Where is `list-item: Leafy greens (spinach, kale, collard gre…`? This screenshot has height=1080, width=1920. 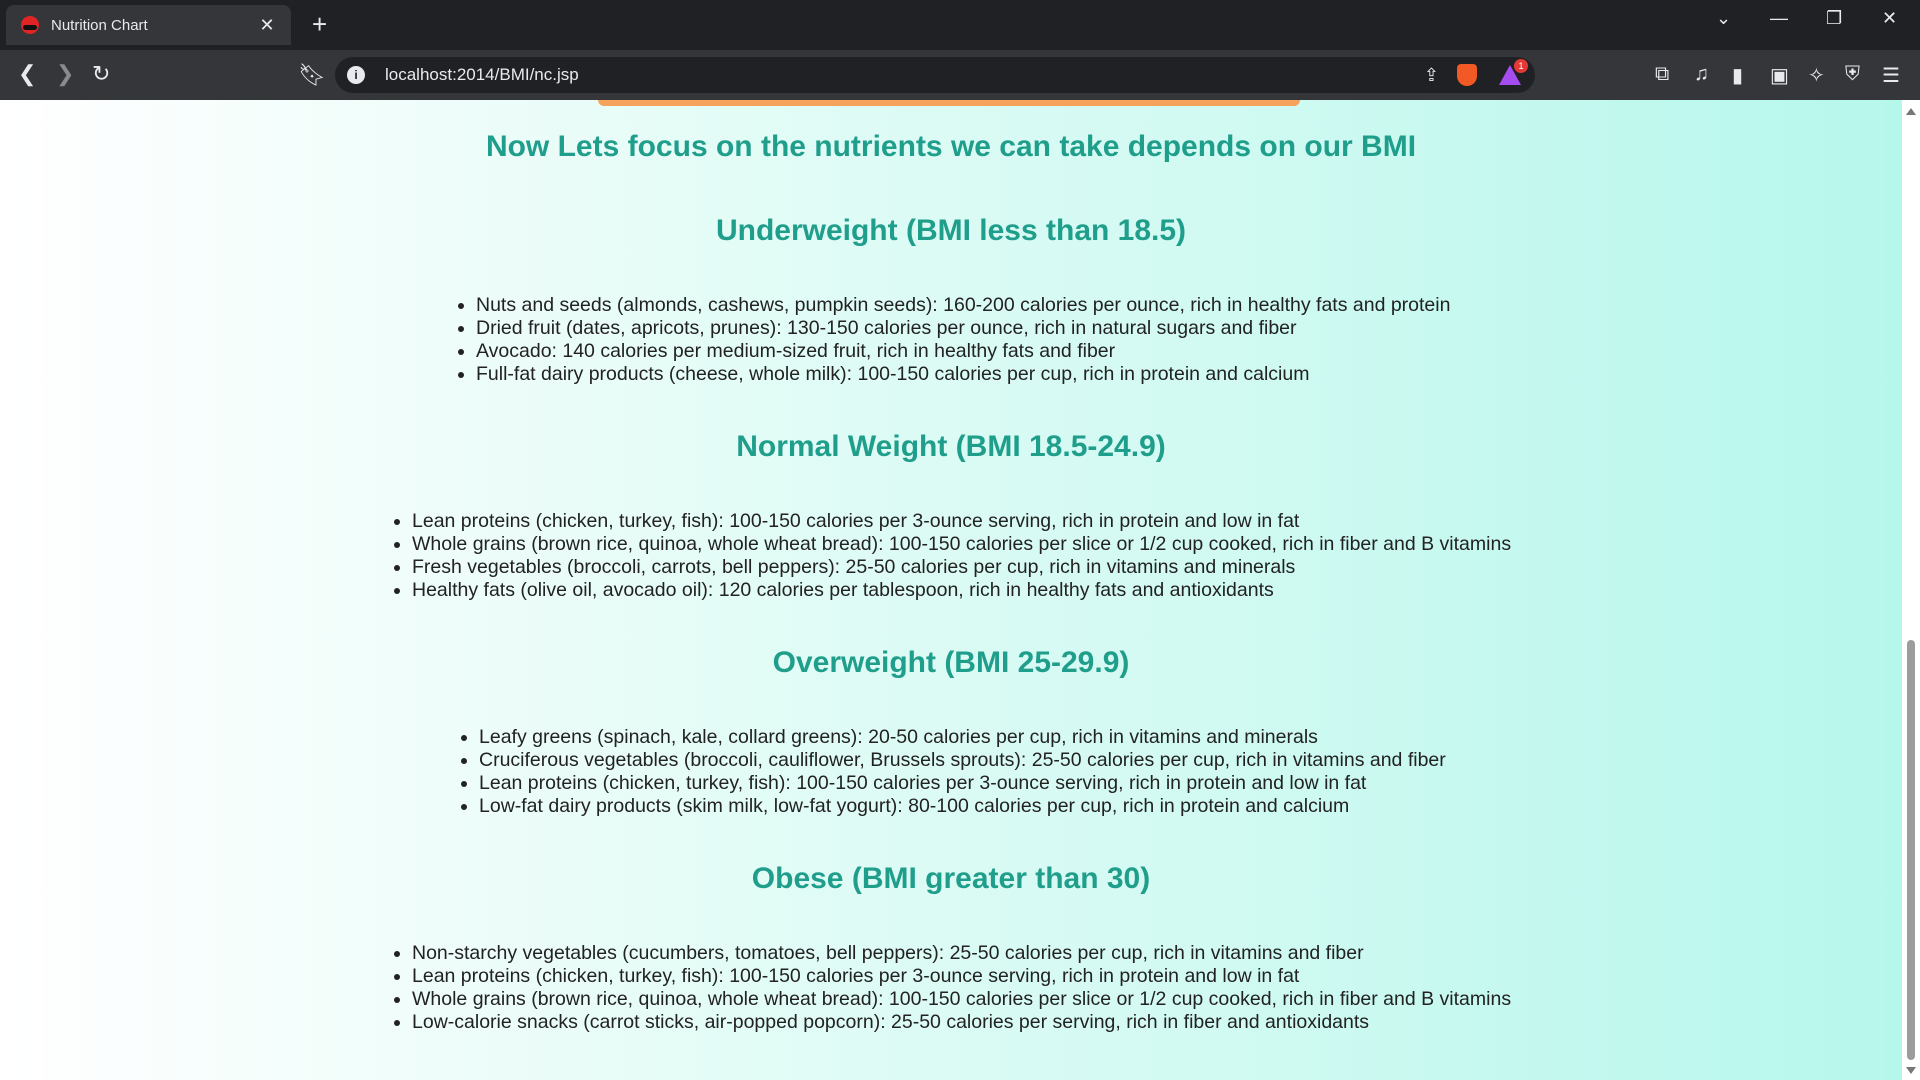 list-item: Leafy greens (spinach, kale, collard gre… is located at coordinates (962, 737).